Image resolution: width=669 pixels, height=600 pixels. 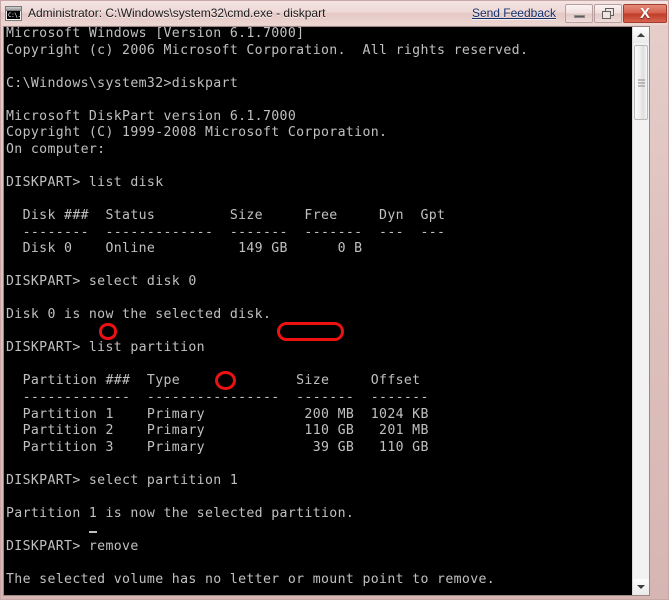 I want to click on console-scrollbar, so click(x=640, y=311).